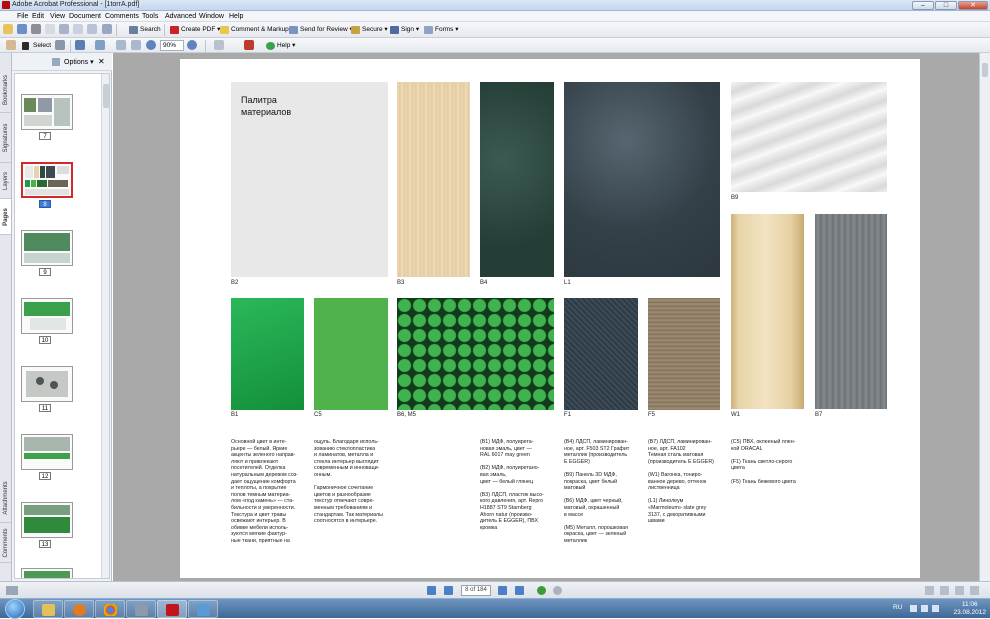 This screenshot has height=619, width=990. What do you see at coordinates (249, 45) in the screenshot?
I see `yahoo-toolbar-icon` at bounding box center [249, 45].